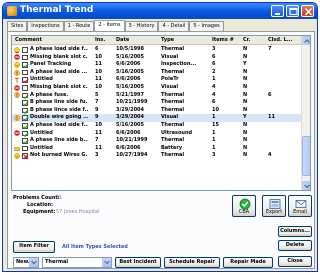 This screenshot has height=275, width=320. What do you see at coordinates (79, 26) in the screenshot?
I see `tab-route: 1 - Route` at bounding box center [79, 26].